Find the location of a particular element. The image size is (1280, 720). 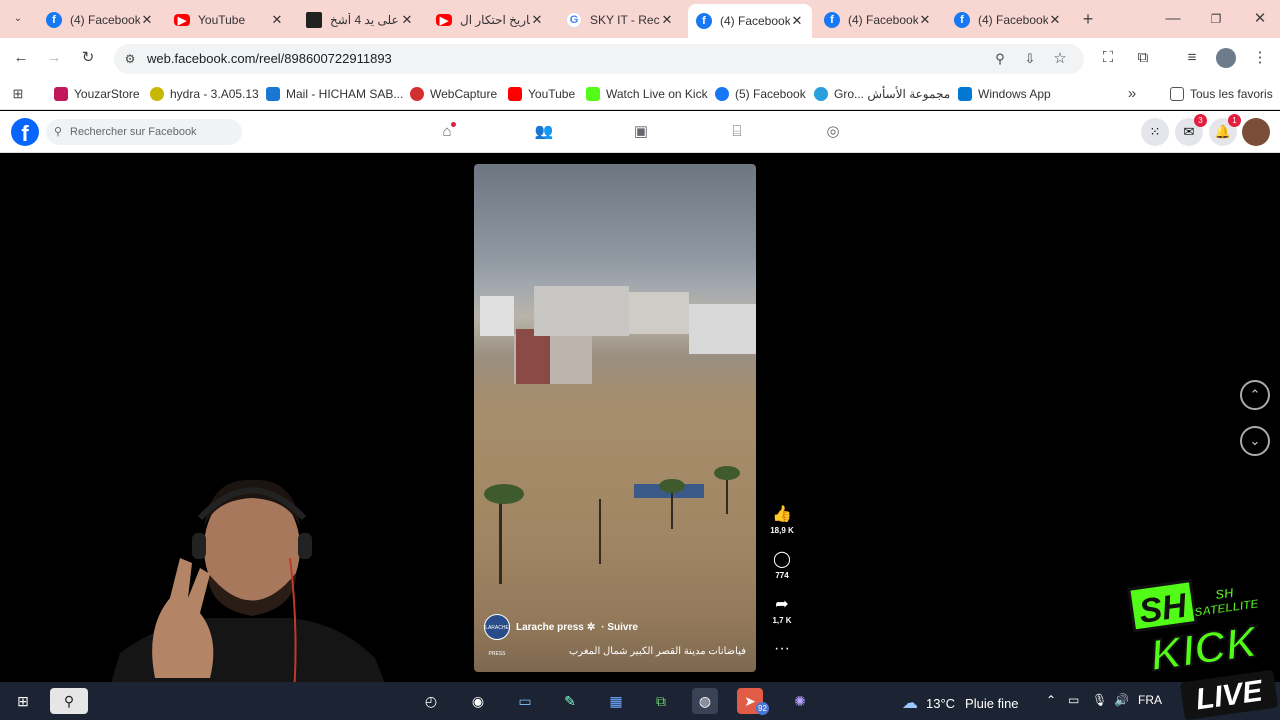

more-options-button: ··· is located at coordinates (782, 649).